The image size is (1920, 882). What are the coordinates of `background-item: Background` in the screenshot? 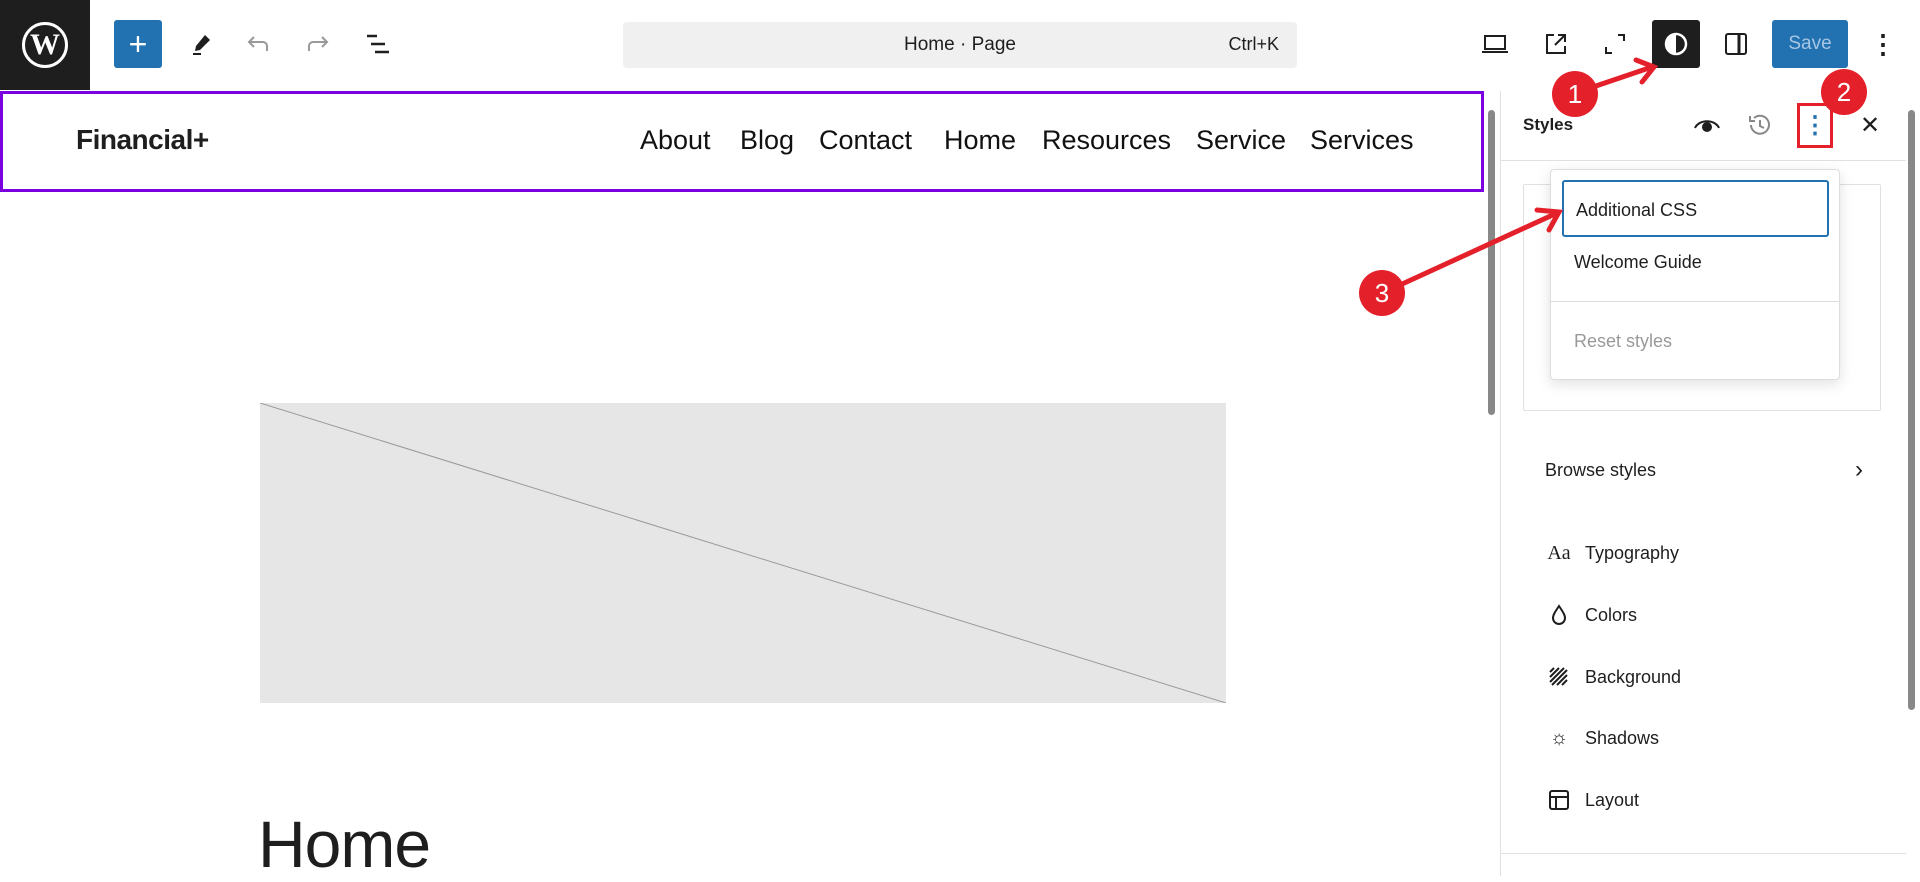 It's located at (1613, 677).